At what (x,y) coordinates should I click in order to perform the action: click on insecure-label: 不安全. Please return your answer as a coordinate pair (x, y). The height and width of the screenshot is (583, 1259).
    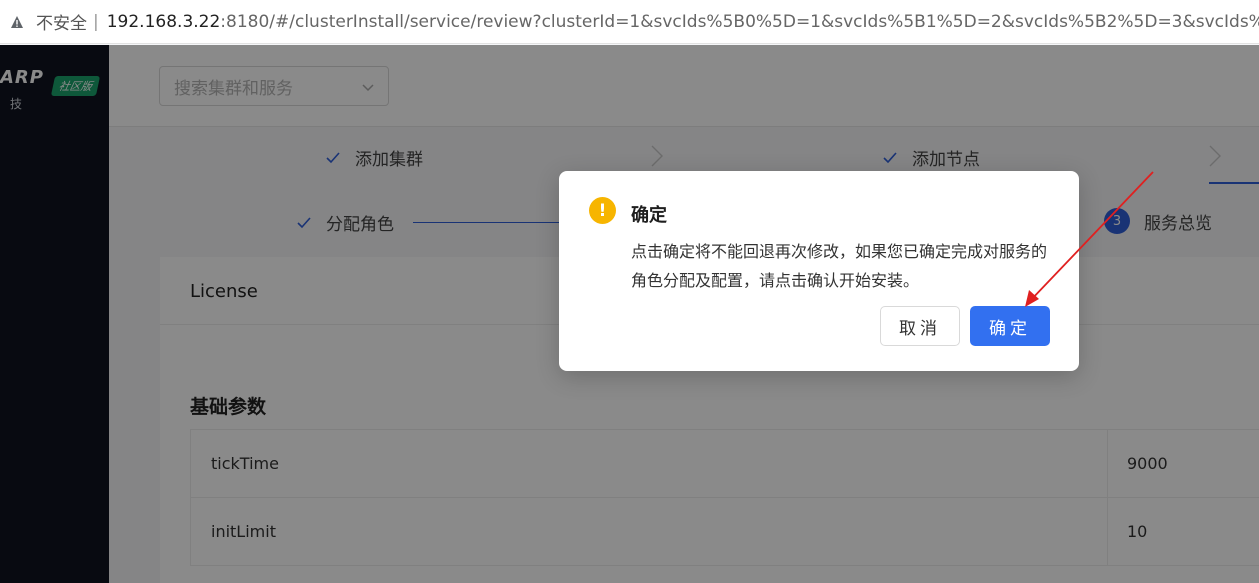
    Looking at the image, I should click on (61, 24).